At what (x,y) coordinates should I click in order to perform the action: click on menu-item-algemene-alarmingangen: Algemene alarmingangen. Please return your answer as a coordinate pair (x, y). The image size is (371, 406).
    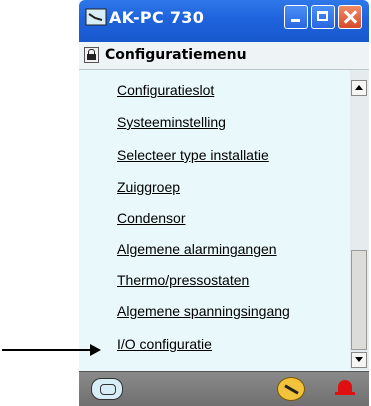
    Looking at the image, I should click on (197, 249).